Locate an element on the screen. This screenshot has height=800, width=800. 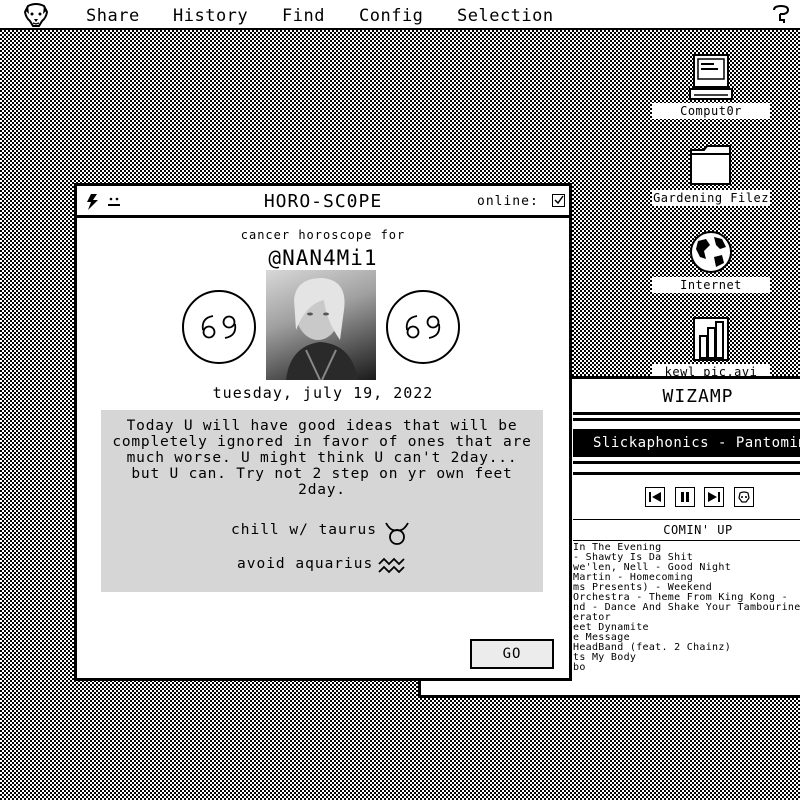
next-button is located at coordinates (714, 497).